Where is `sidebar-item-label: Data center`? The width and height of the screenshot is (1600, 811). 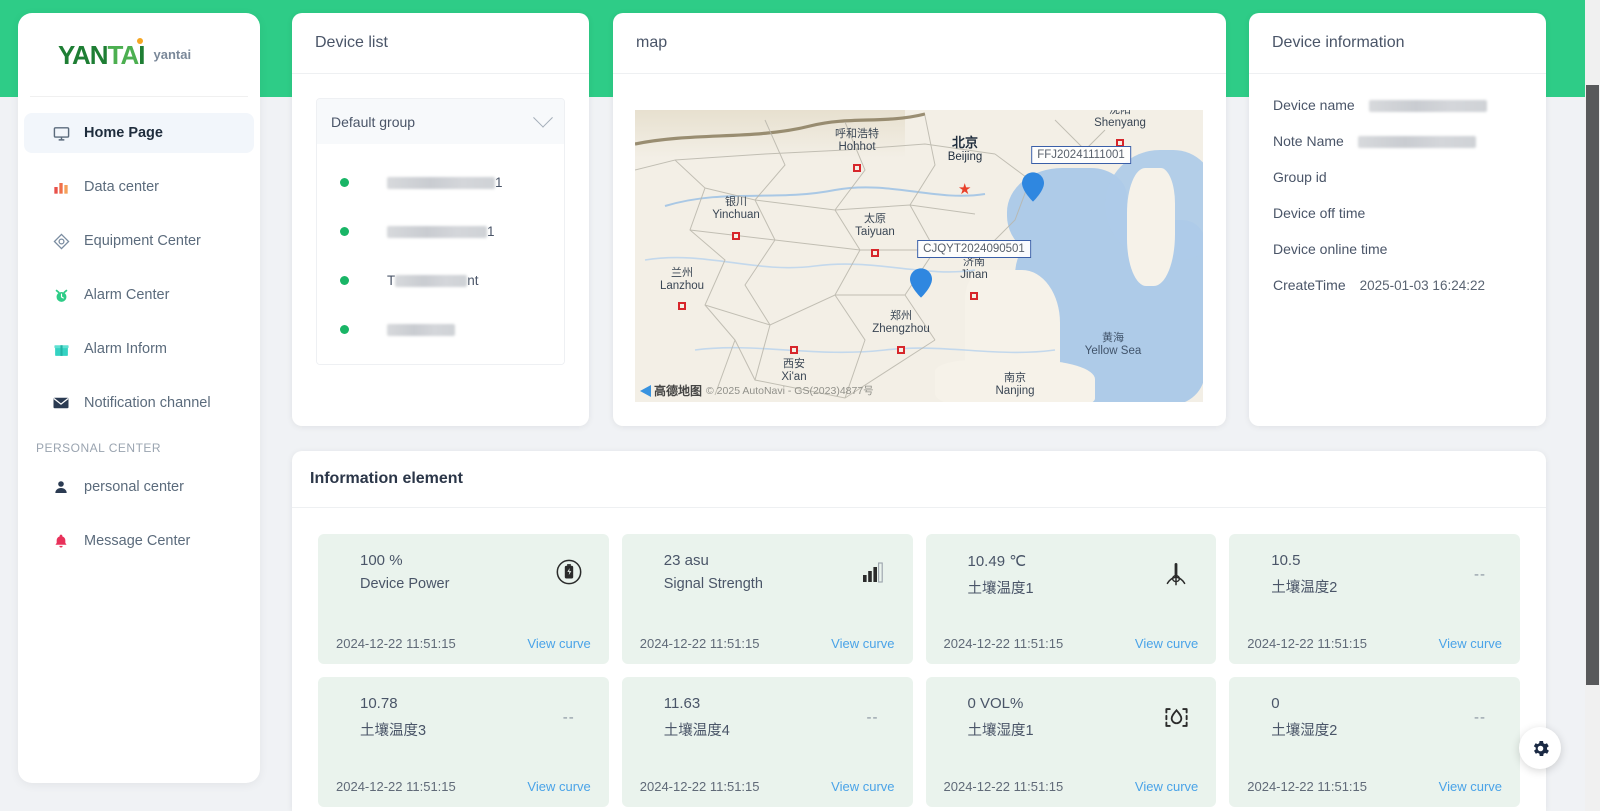 sidebar-item-label: Data center is located at coordinates (121, 187).